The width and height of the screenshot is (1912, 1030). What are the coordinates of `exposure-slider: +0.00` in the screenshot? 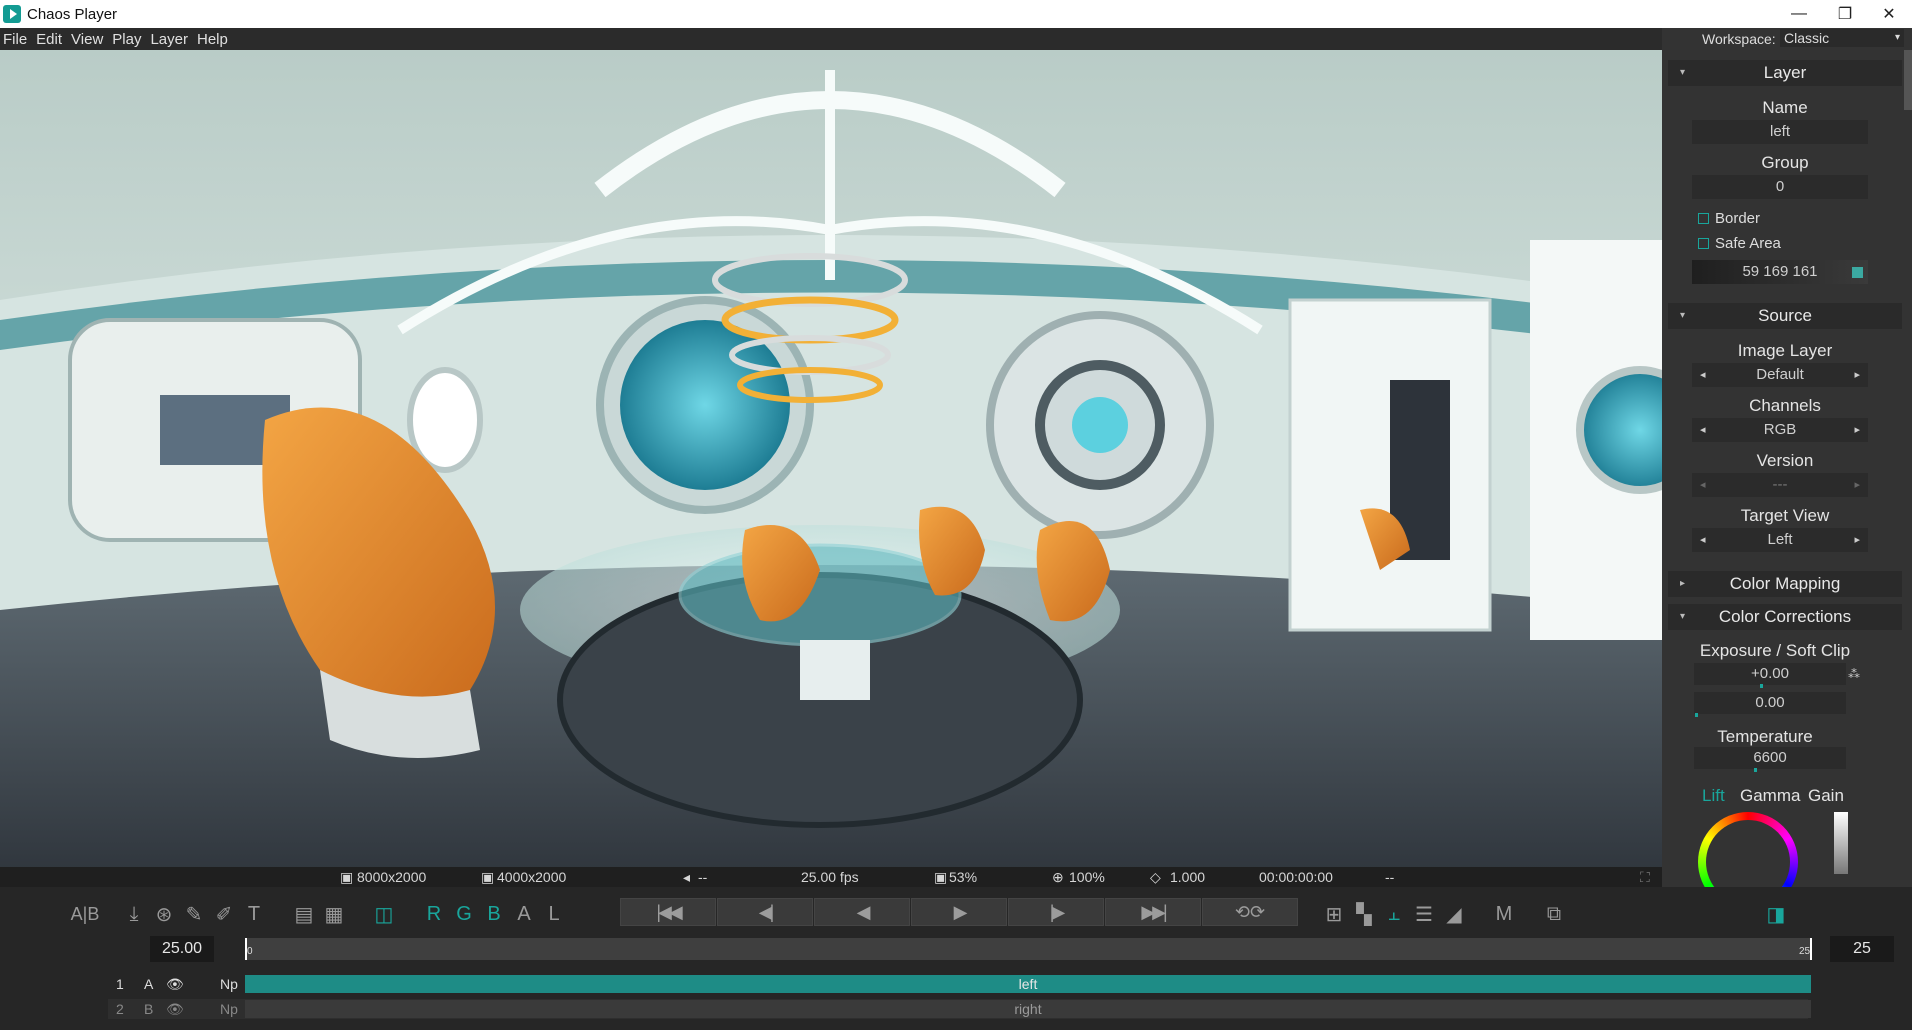 It's located at (1770, 674).